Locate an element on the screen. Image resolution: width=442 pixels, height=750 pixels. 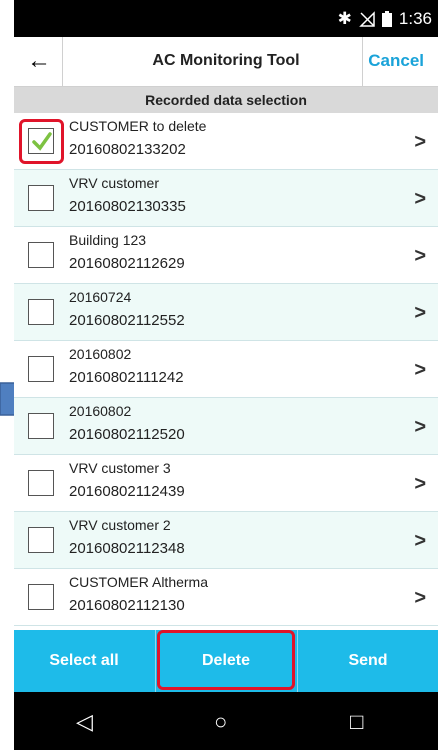
status-bar: ✱ 1:36 is located at coordinates (226, 18).